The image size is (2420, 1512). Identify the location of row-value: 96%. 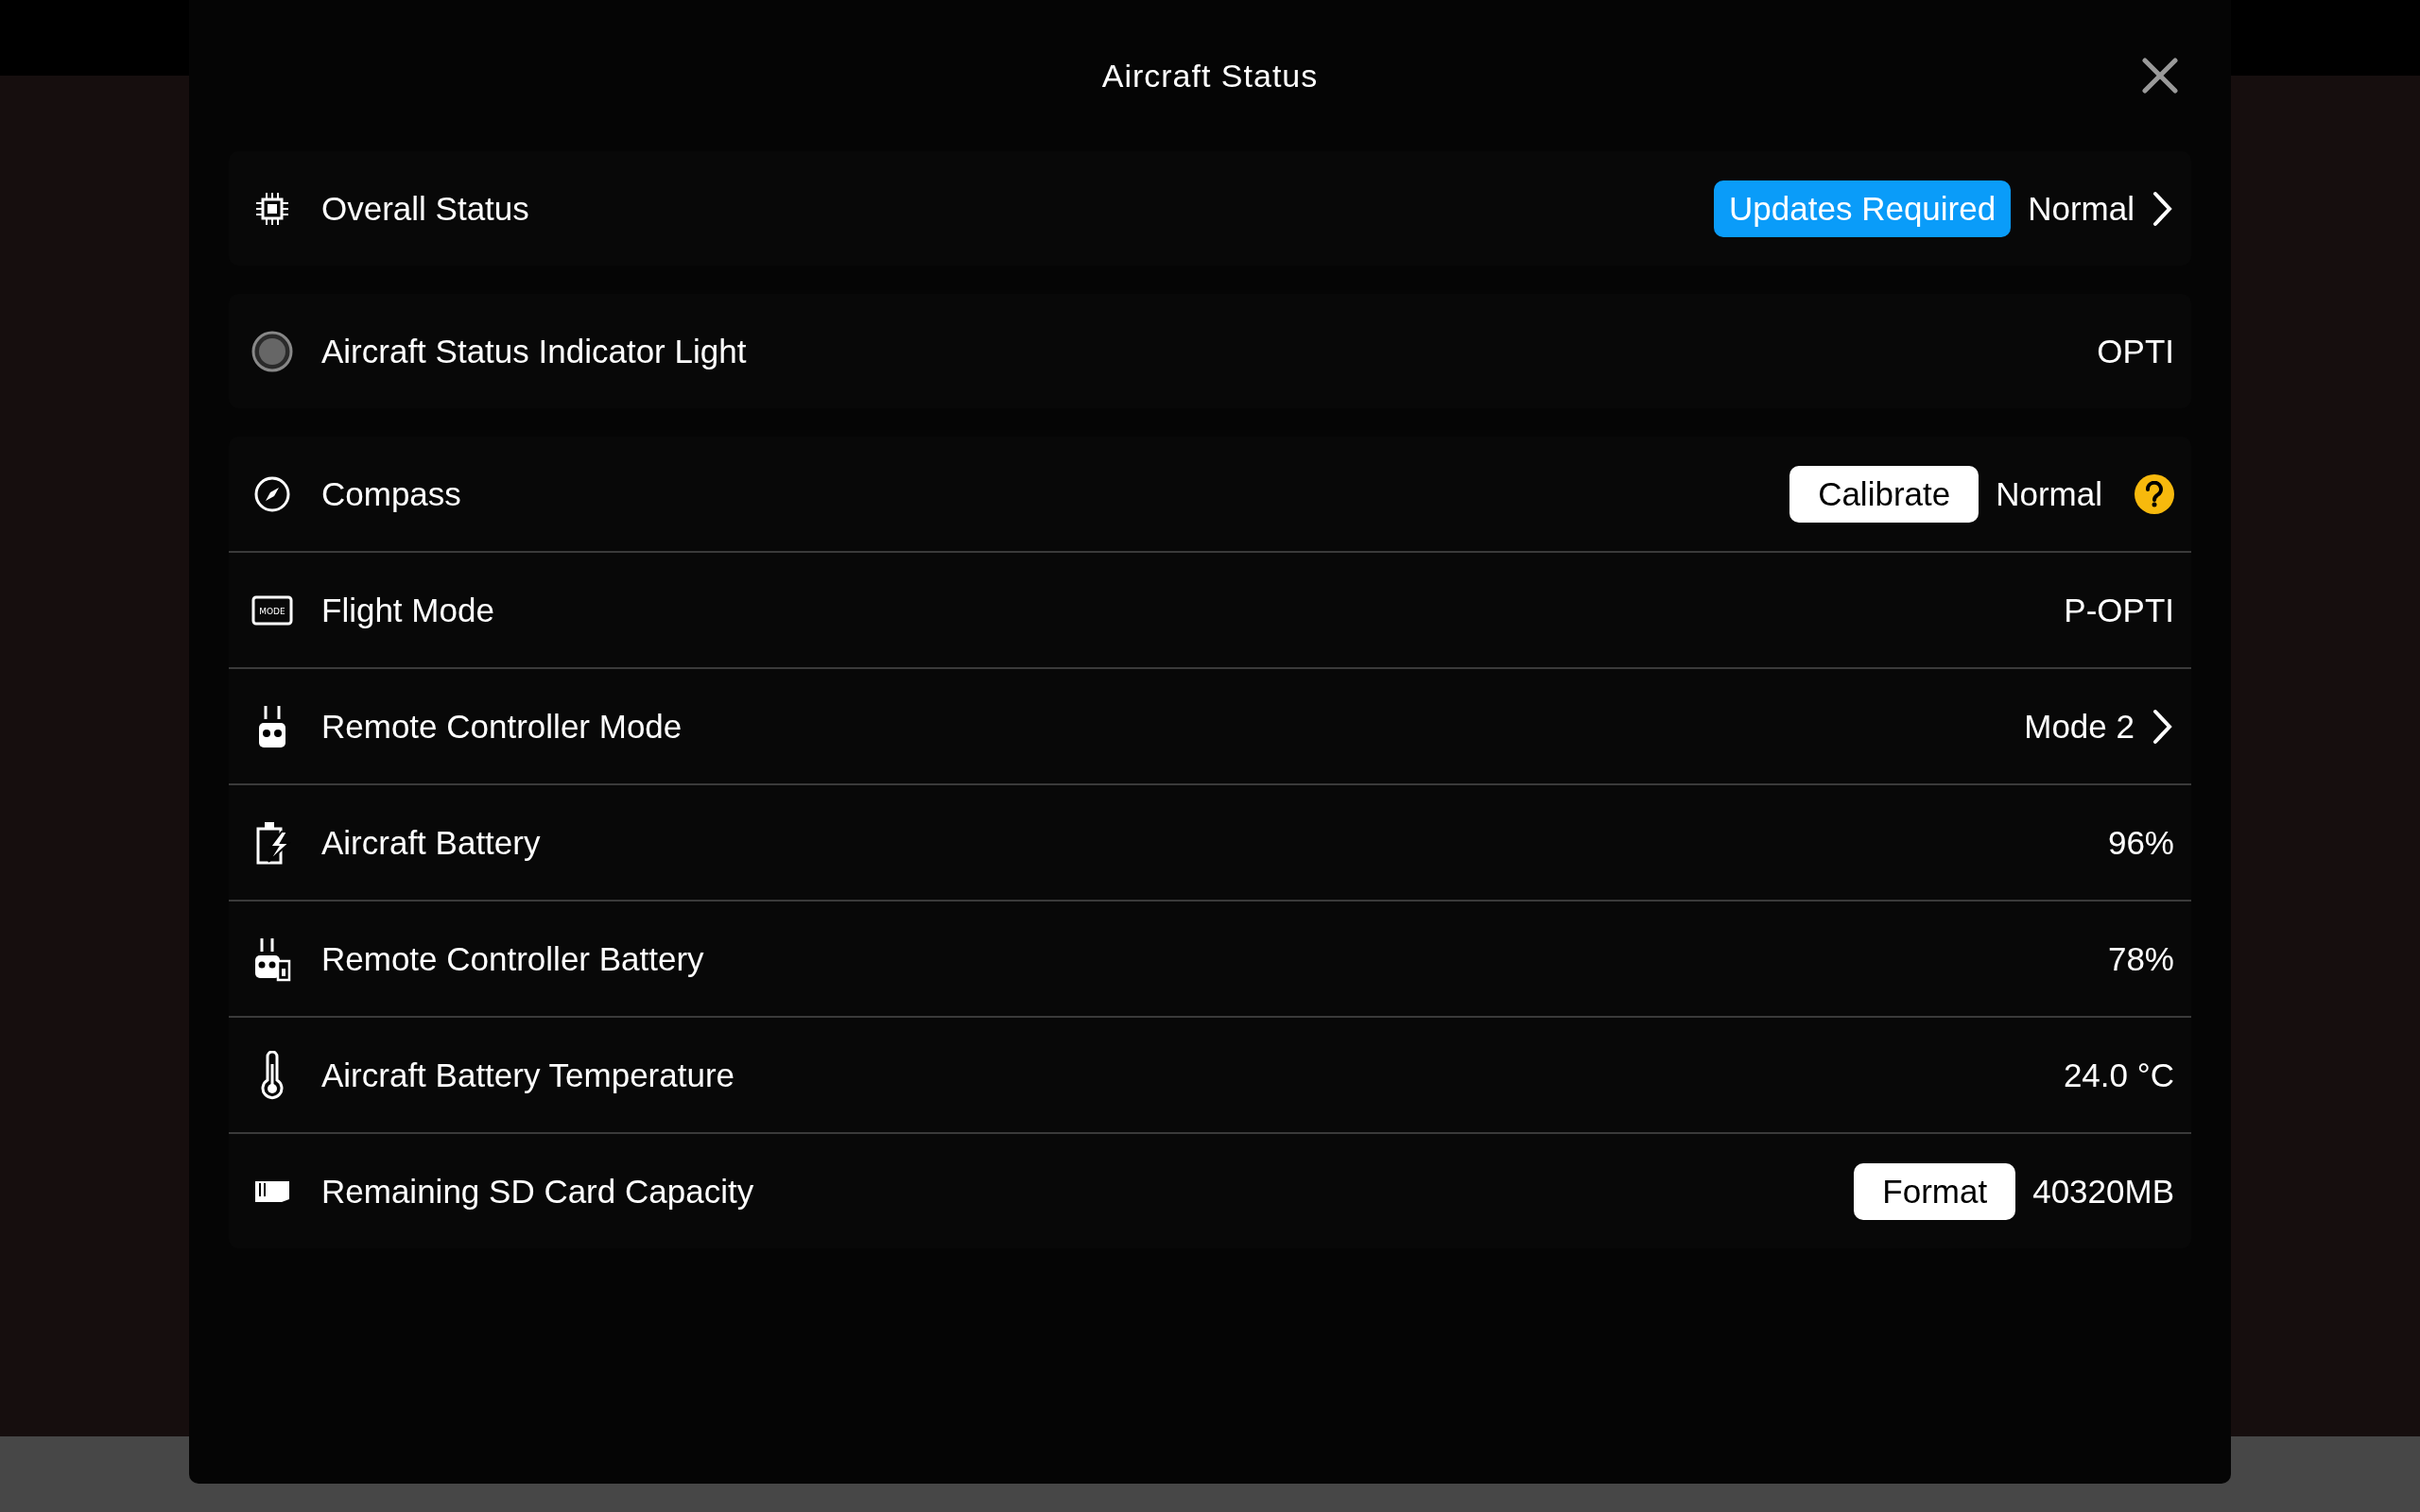
(2140, 842).